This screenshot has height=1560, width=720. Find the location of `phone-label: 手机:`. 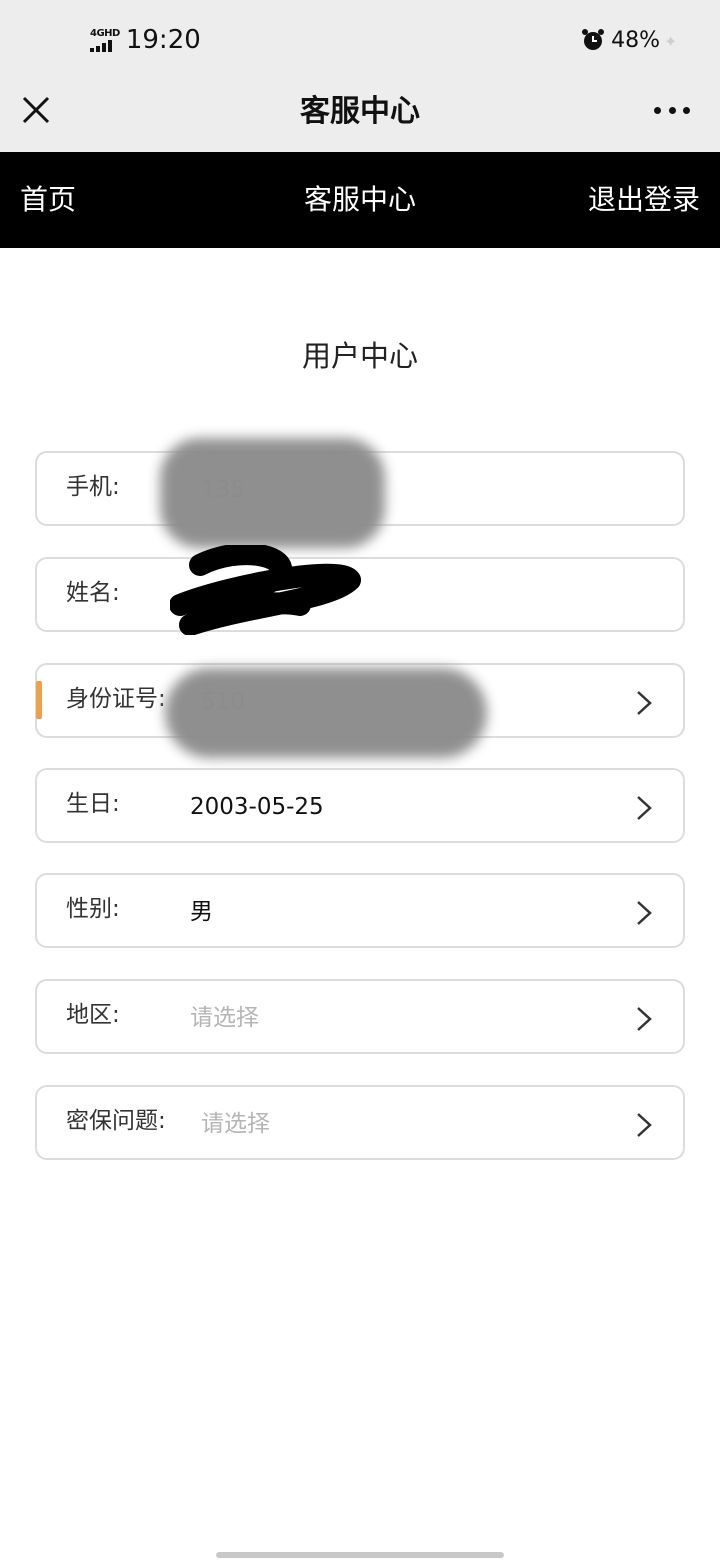

phone-label: 手机: is located at coordinates (93, 487).